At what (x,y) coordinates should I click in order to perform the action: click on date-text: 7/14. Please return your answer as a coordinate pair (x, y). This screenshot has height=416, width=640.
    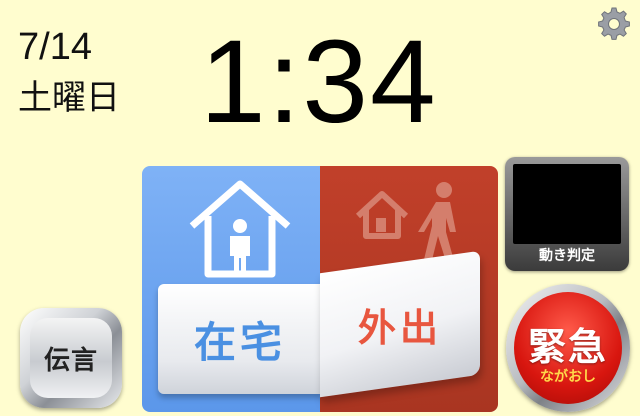
    Looking at the image, I should click on (55, 47).